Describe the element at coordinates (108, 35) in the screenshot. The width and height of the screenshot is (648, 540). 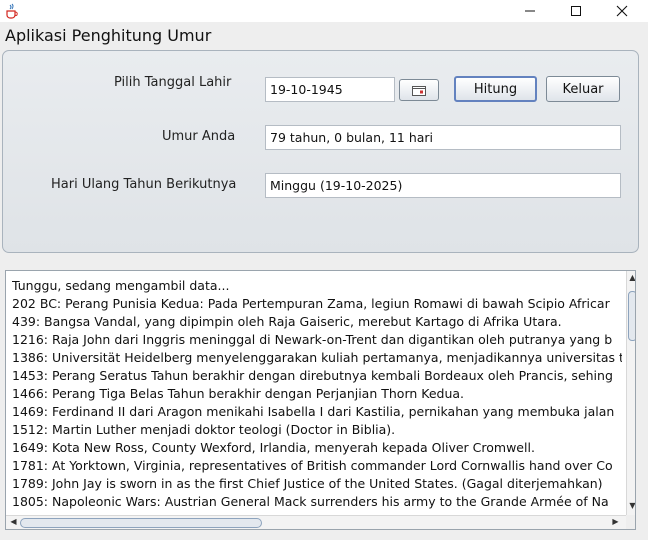
I see `app-title: Aplikasi Penghitung Umur` at that location.